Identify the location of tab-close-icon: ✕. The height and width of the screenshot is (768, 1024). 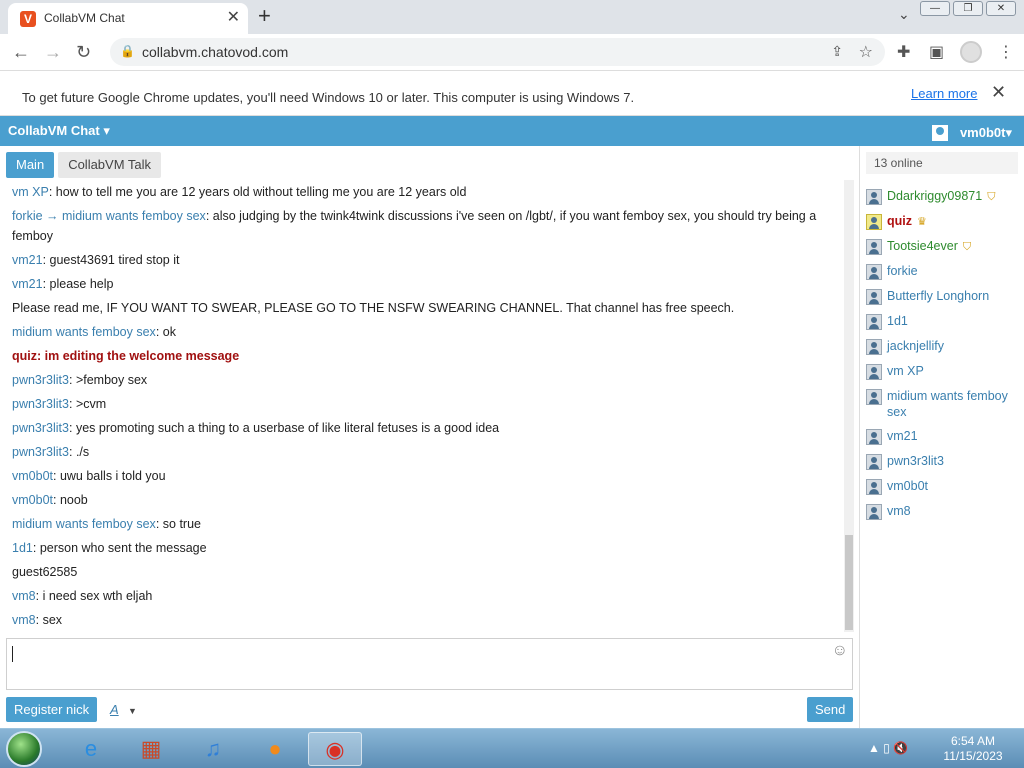
(233, 18).